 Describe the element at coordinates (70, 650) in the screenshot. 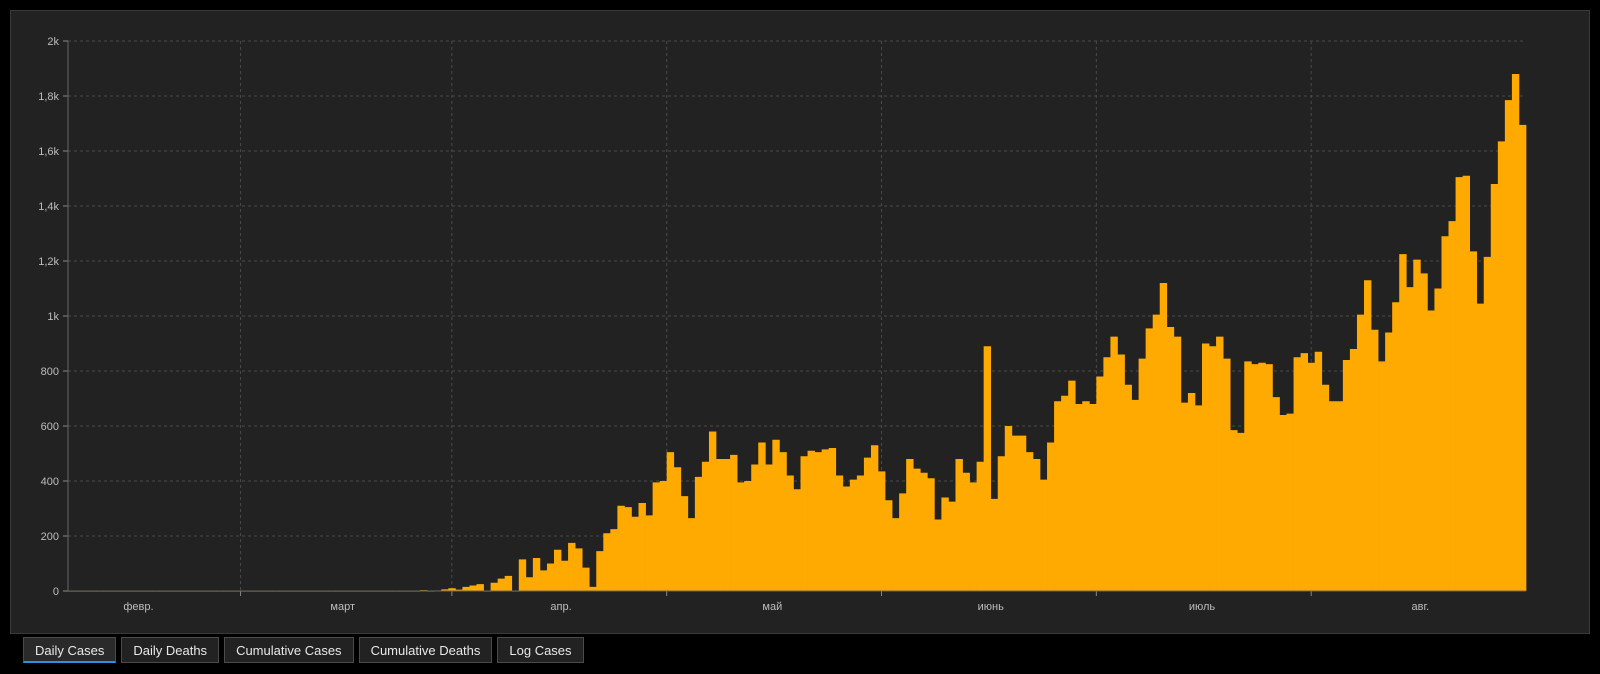

I see `tab-daily-cases: Daily Cases` at that location.